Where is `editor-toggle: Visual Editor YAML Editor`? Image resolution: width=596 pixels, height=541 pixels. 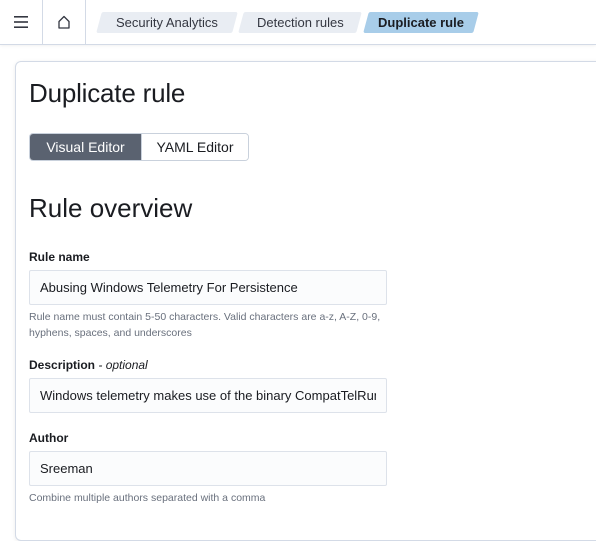
editor-toggle: Visual Editor YAML Editor is located at coordinates (139, 147).